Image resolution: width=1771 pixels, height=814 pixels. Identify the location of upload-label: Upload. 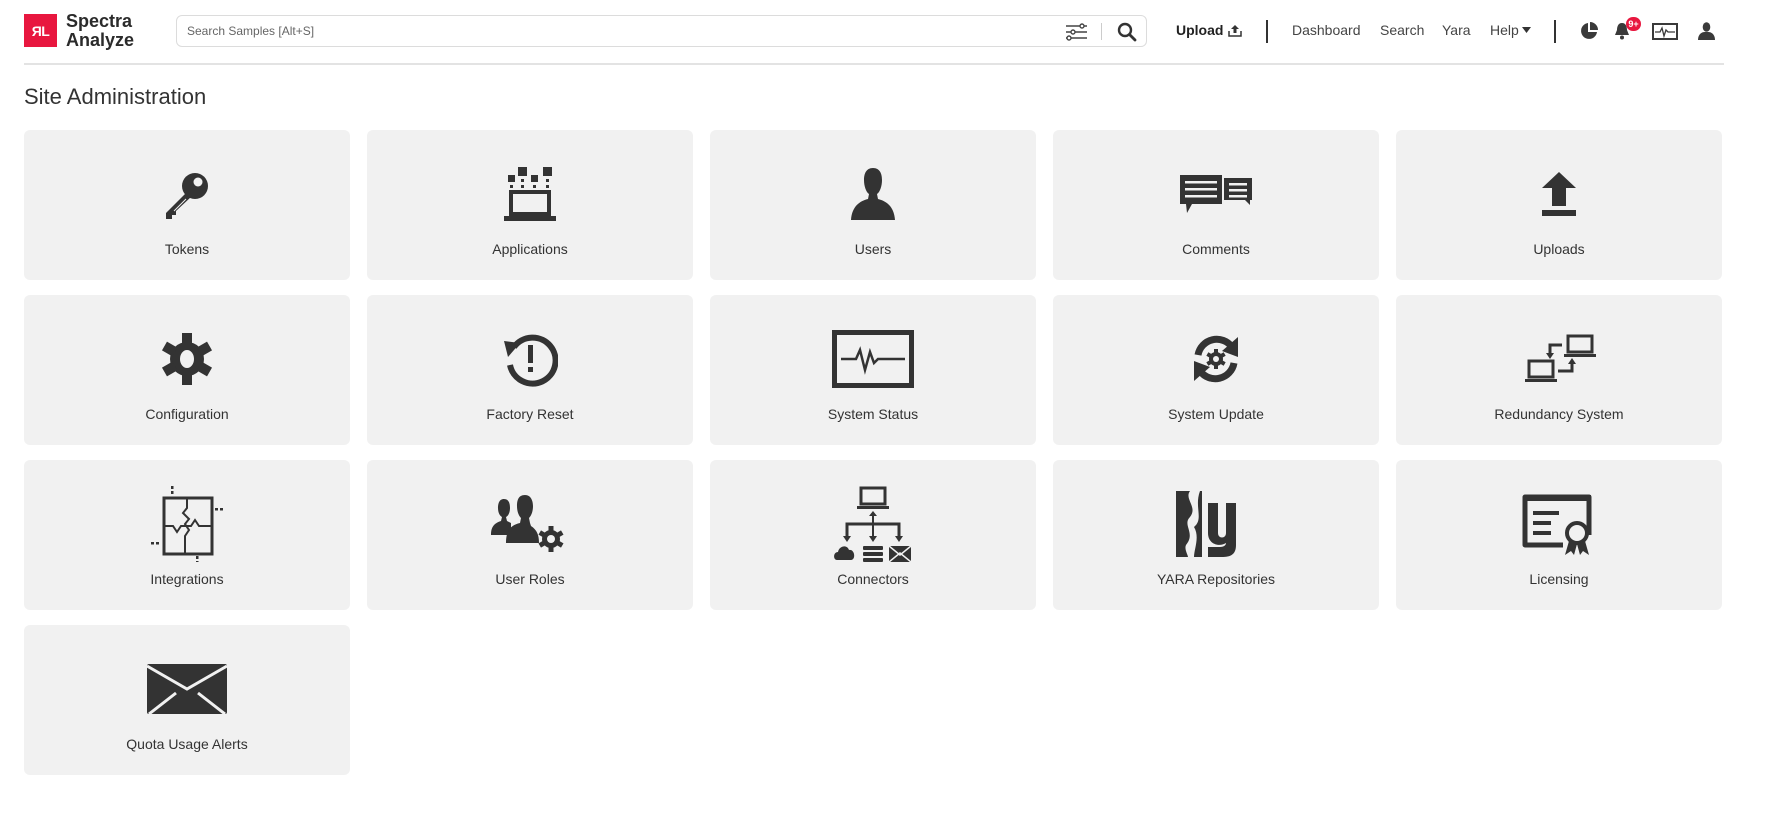
(1200, 30).